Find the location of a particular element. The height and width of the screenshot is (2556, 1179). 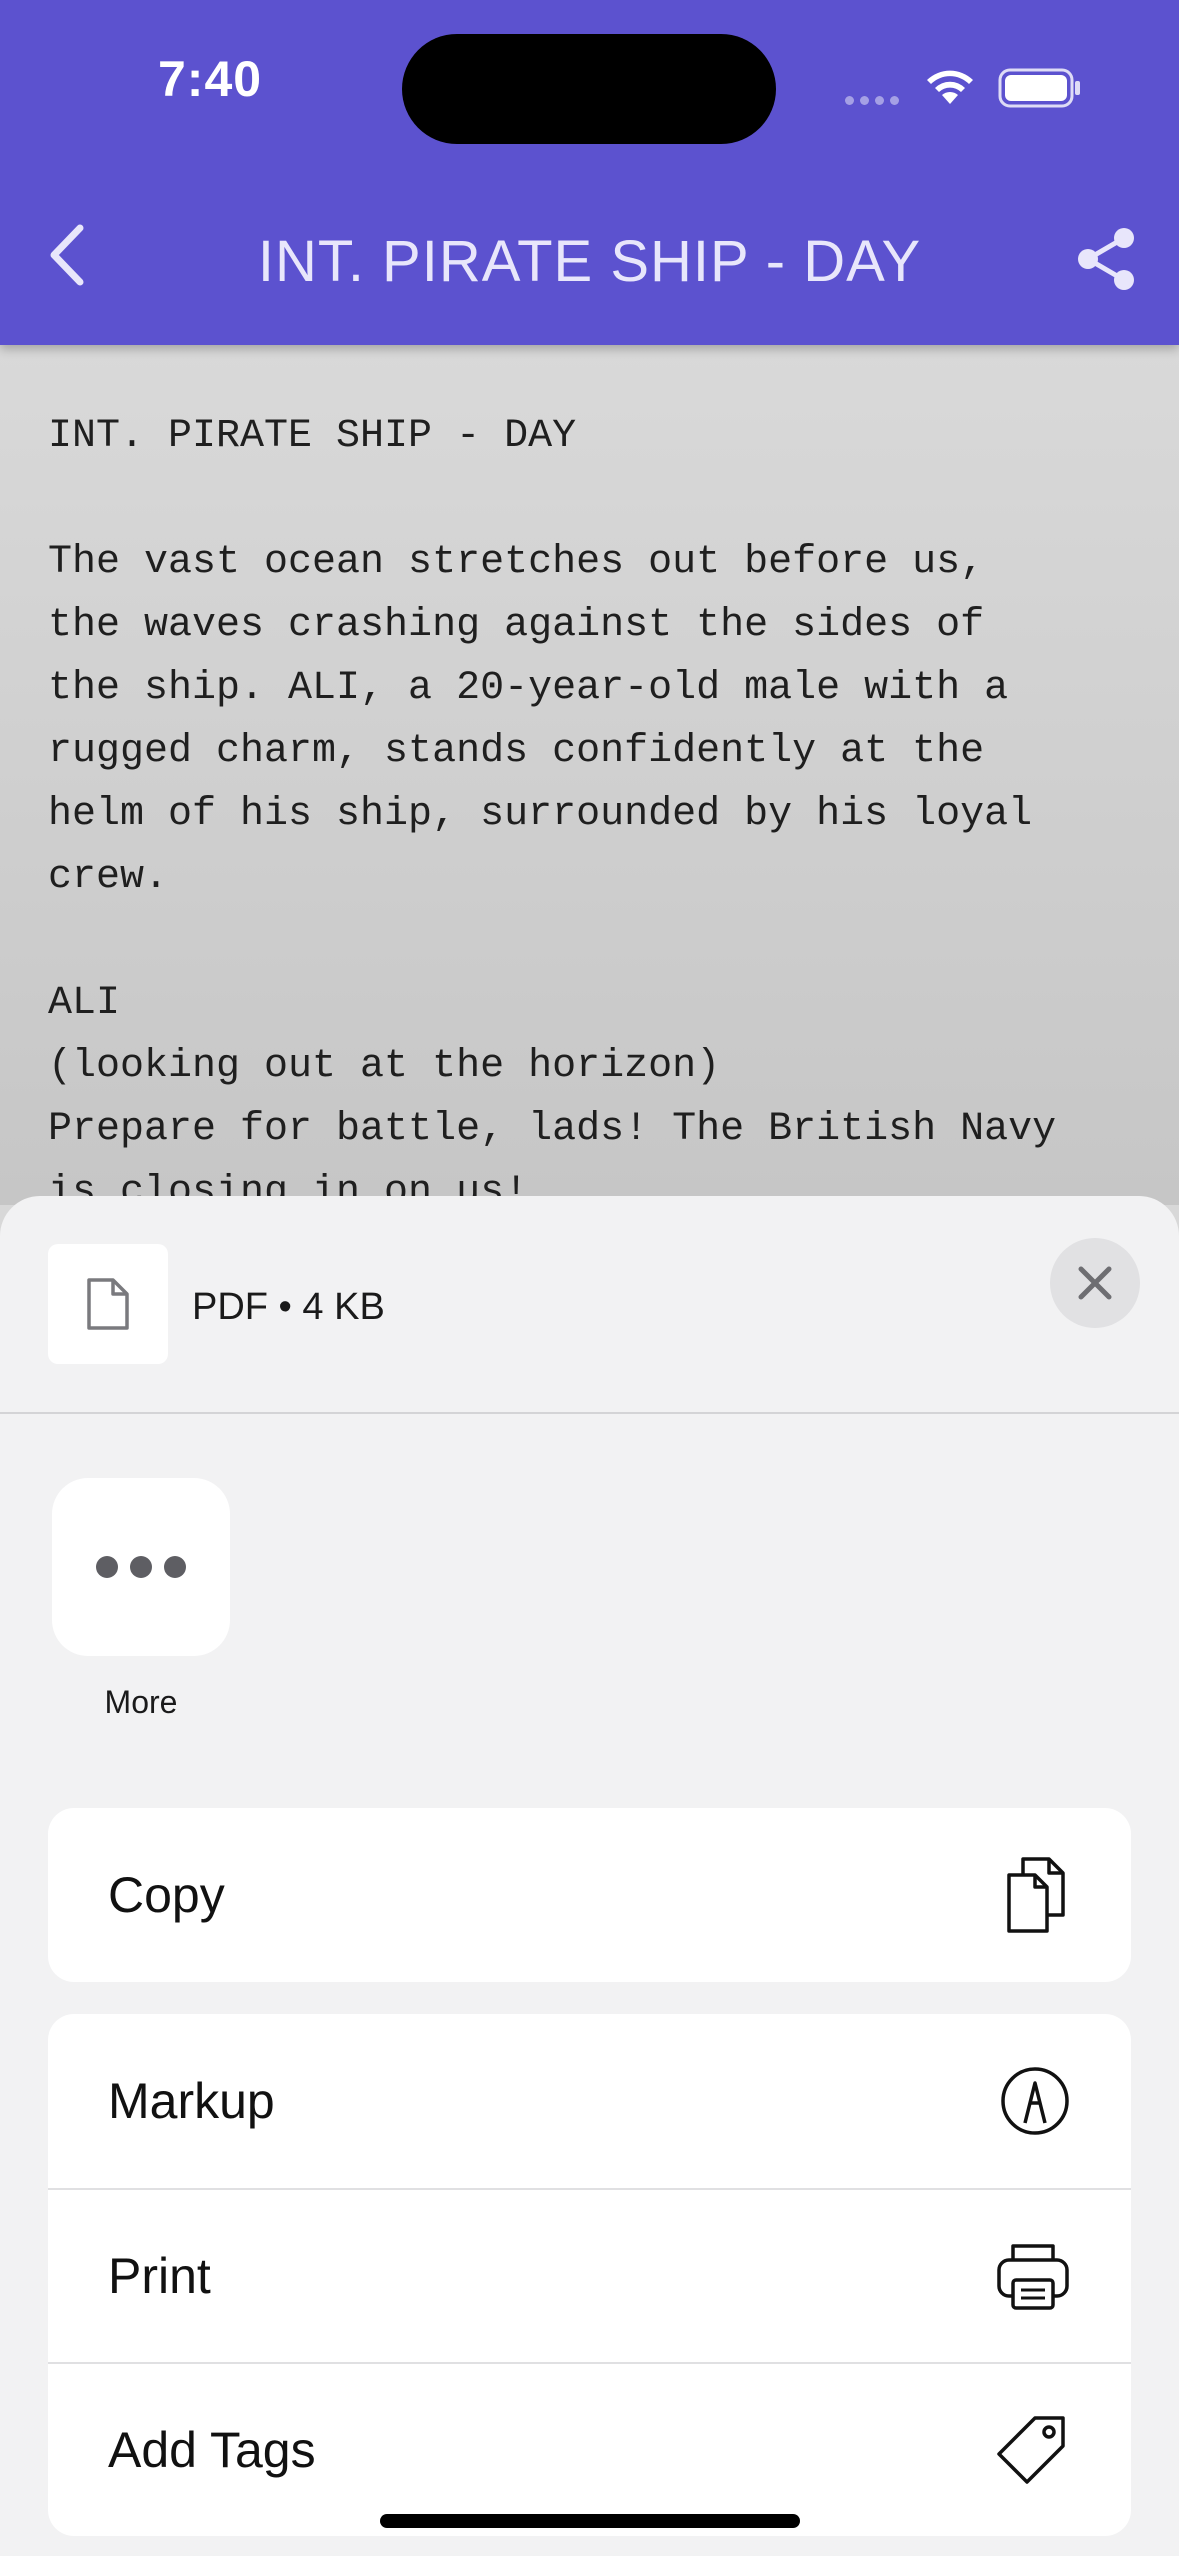

cellular-signal-icon is located at coordinates (872, 100).